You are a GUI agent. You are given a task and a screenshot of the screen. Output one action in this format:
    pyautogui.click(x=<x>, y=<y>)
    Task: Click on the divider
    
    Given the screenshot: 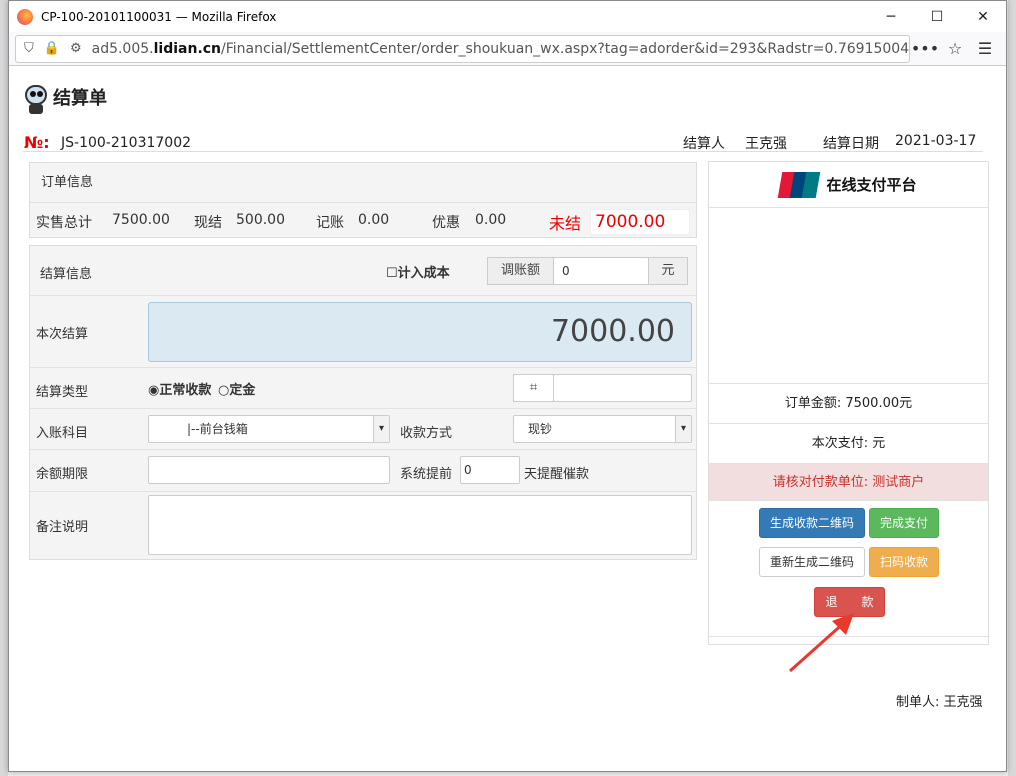 What is the action you would take?
    pyautogui.click(x=503, y=151)
    